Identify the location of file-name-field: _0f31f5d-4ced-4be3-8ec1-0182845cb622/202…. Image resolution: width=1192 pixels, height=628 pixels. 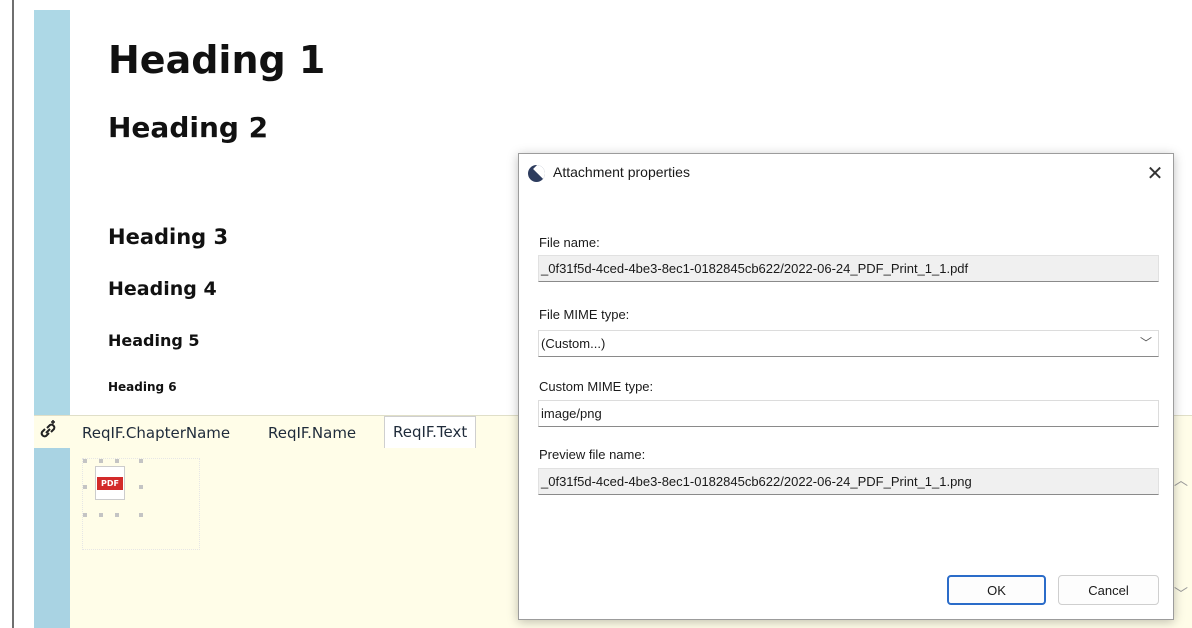
(848, 268).